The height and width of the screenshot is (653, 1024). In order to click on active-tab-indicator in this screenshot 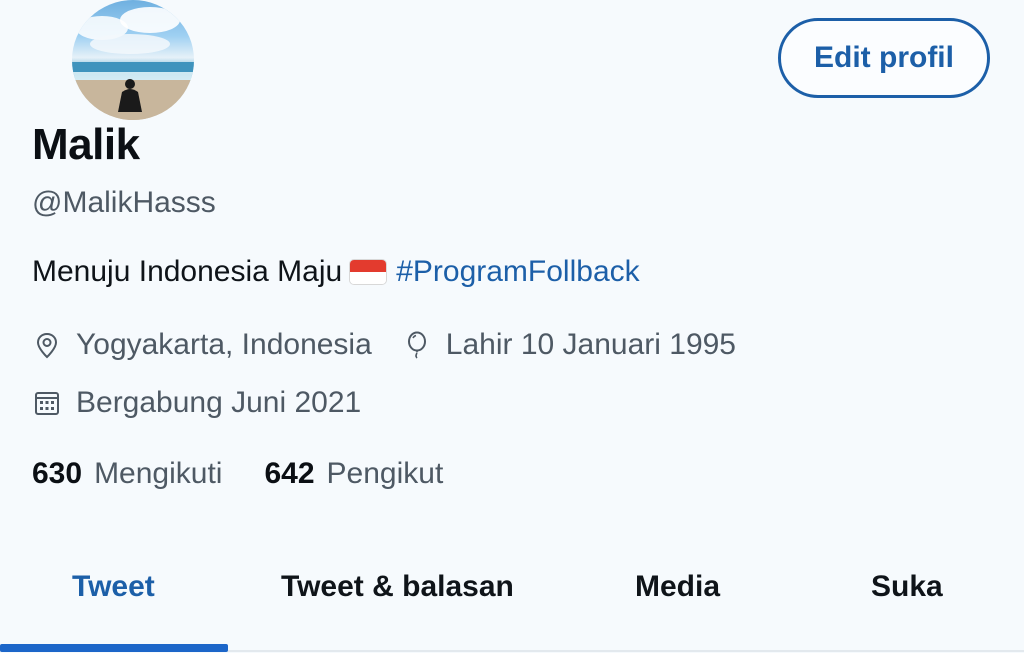, I will do `click(114, 648)`.